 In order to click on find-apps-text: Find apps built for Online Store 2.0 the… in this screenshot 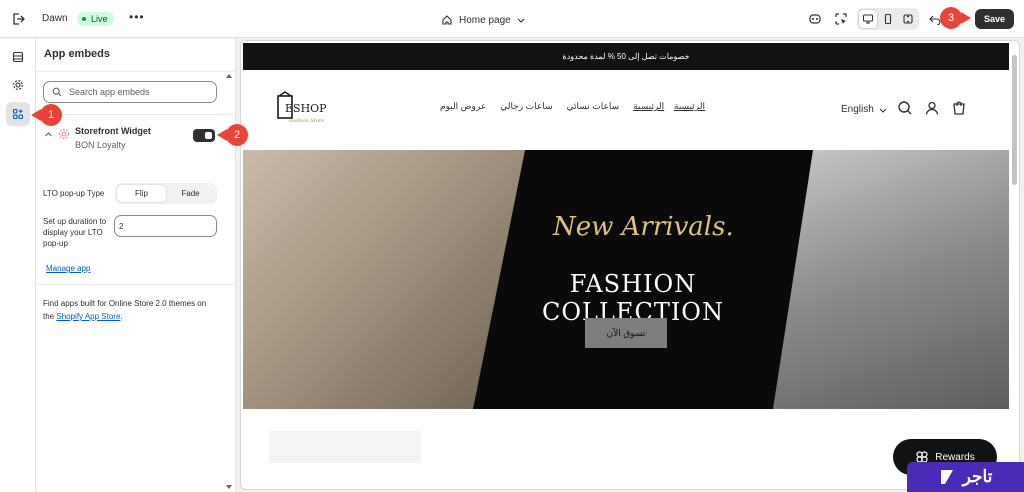, I will do `click(125, 310)`.